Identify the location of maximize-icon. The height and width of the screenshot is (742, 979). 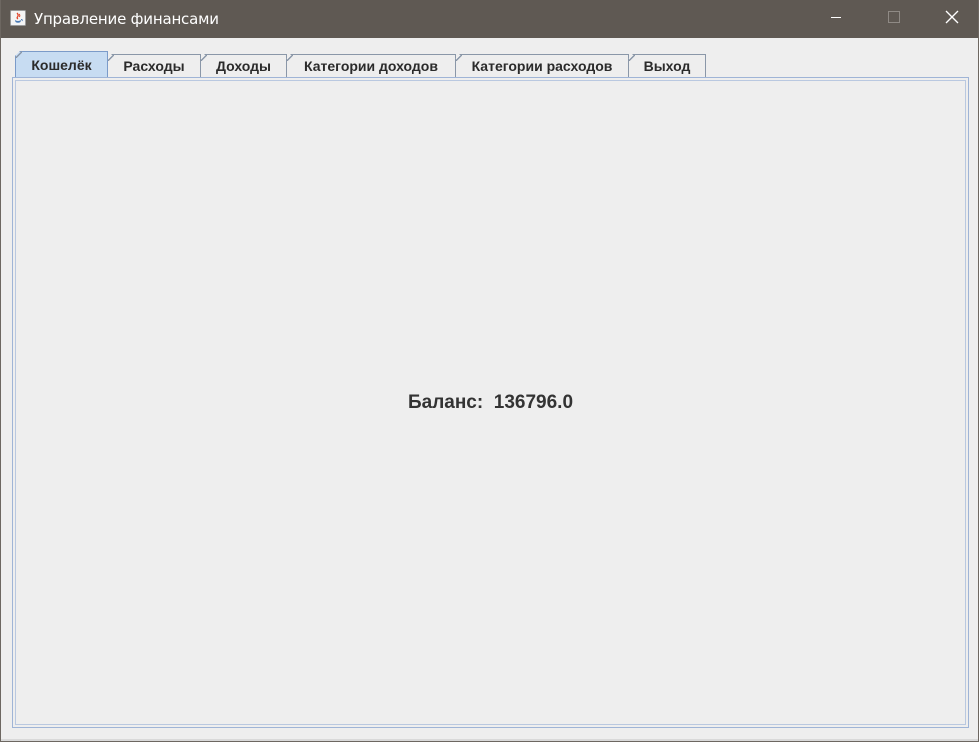
(894, 19).